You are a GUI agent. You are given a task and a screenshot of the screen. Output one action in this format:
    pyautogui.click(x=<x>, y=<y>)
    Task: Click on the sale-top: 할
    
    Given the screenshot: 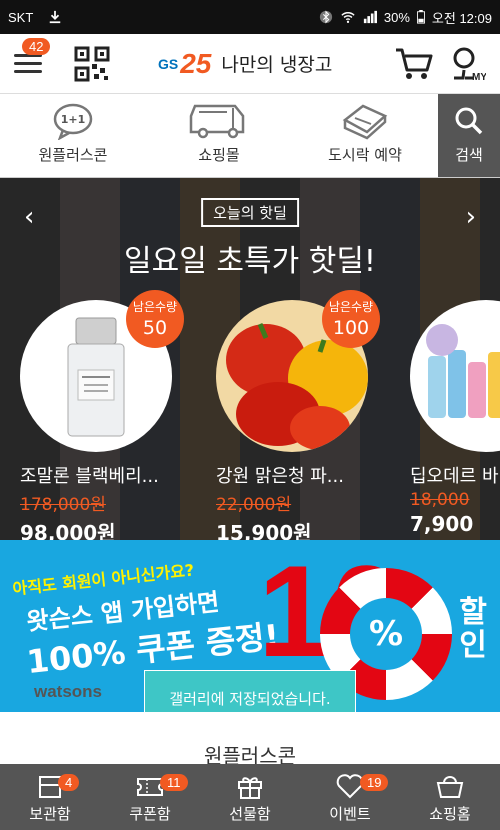 What is the action you would take?
    pyautogui.click(x=473, y=612)
    